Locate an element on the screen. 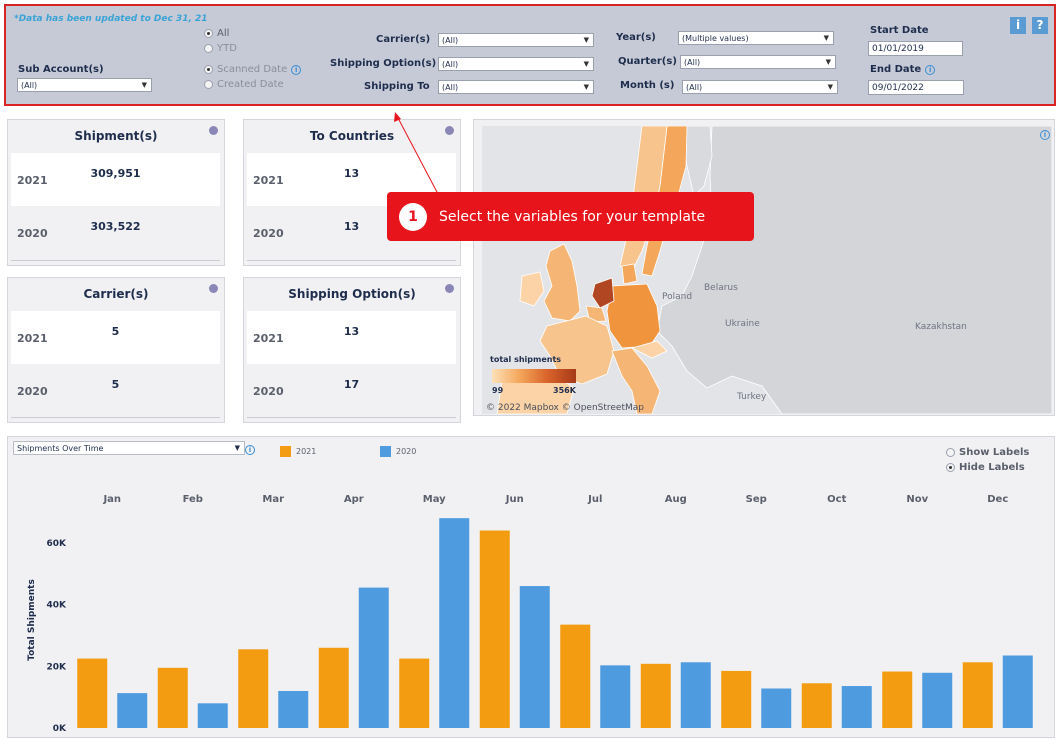 The width and height of the screenshot is (1061, 744). y-tick-label: 60K is located at coordinates (57, 544).